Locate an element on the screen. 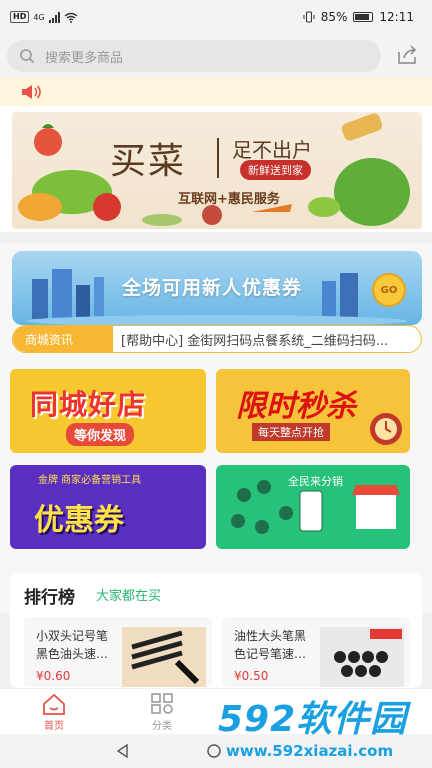  ranking-title: 排行榜 is located at coordinates (49, 598).